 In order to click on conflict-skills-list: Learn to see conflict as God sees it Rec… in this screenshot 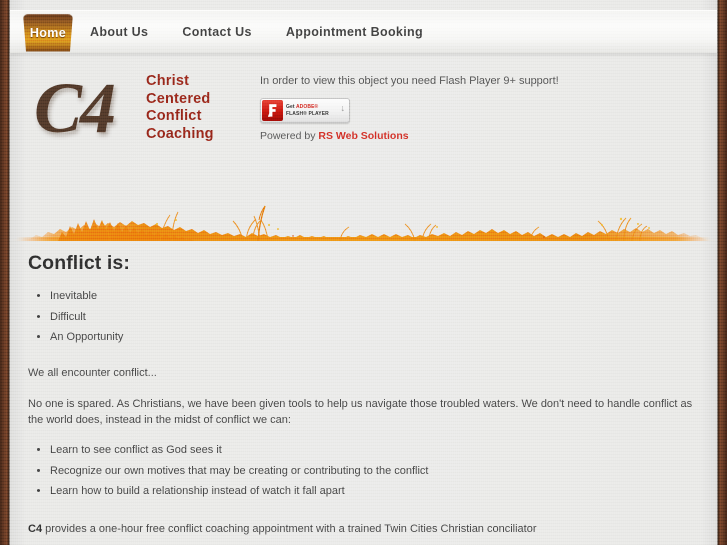, I will do `click(368, 471)`.